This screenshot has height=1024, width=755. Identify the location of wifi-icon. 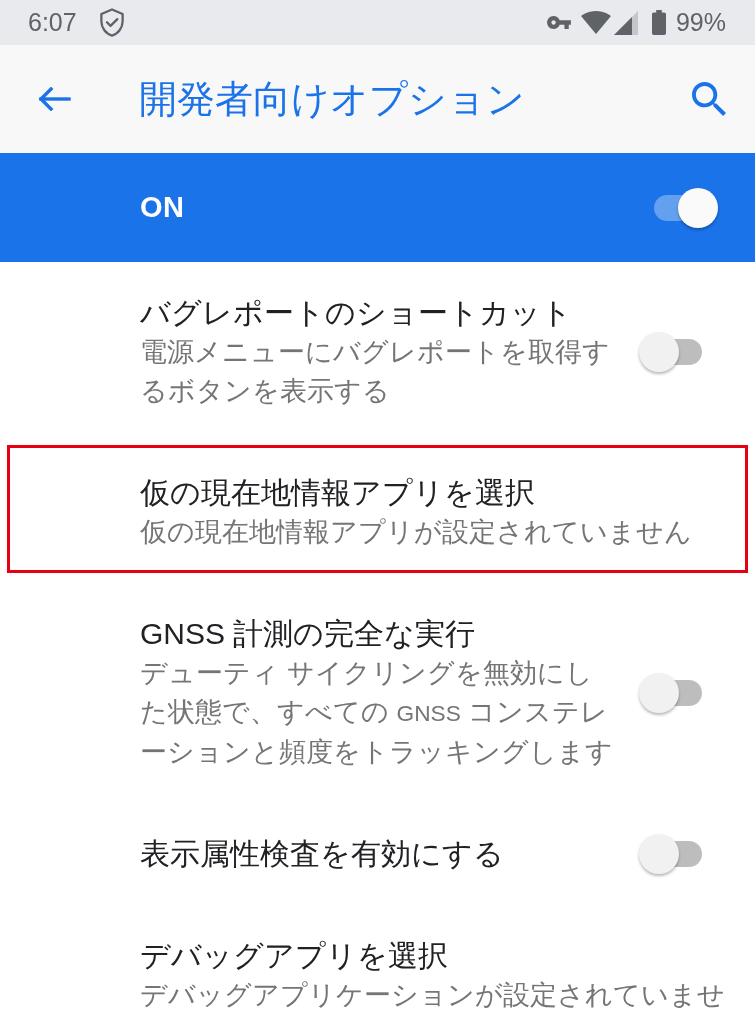
(595, 22).